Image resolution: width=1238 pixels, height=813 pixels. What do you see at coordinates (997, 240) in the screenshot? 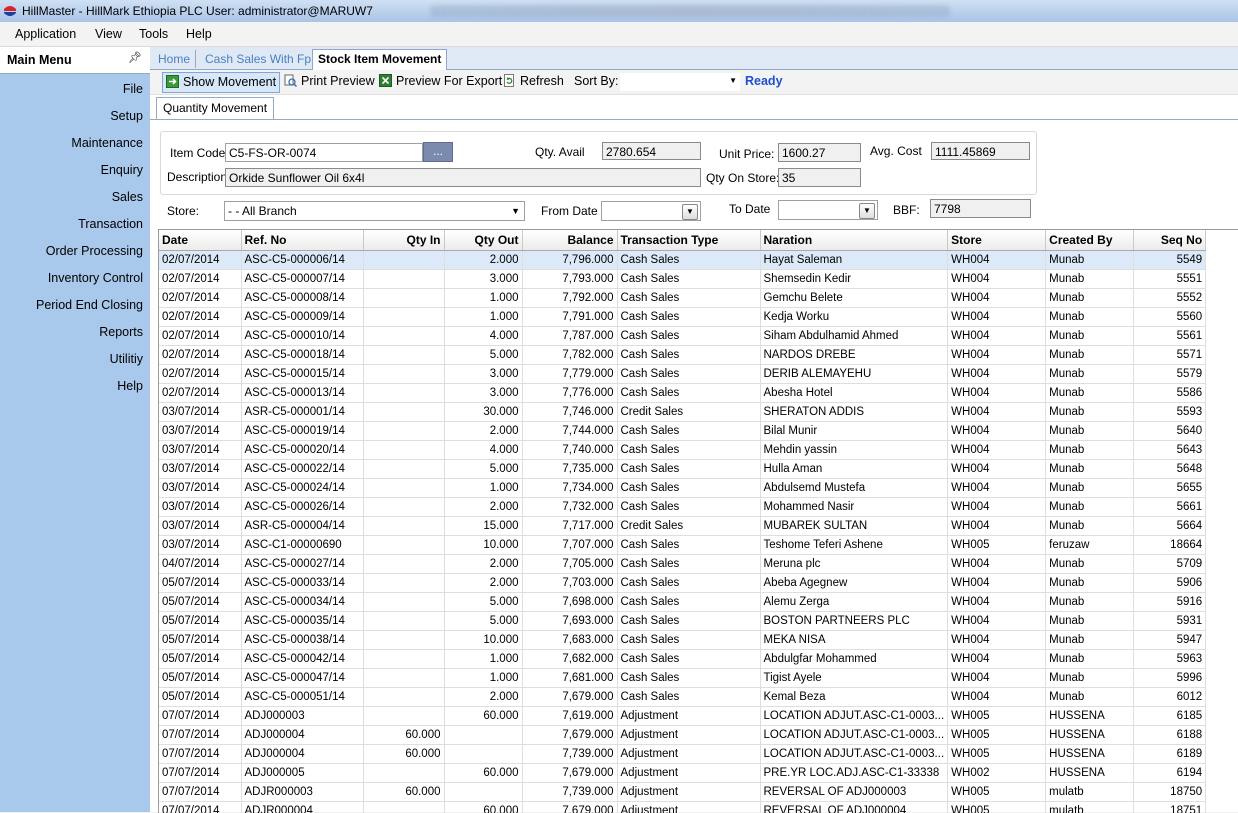
I see `column-header-store: Store` at bounding box center [997, 240].